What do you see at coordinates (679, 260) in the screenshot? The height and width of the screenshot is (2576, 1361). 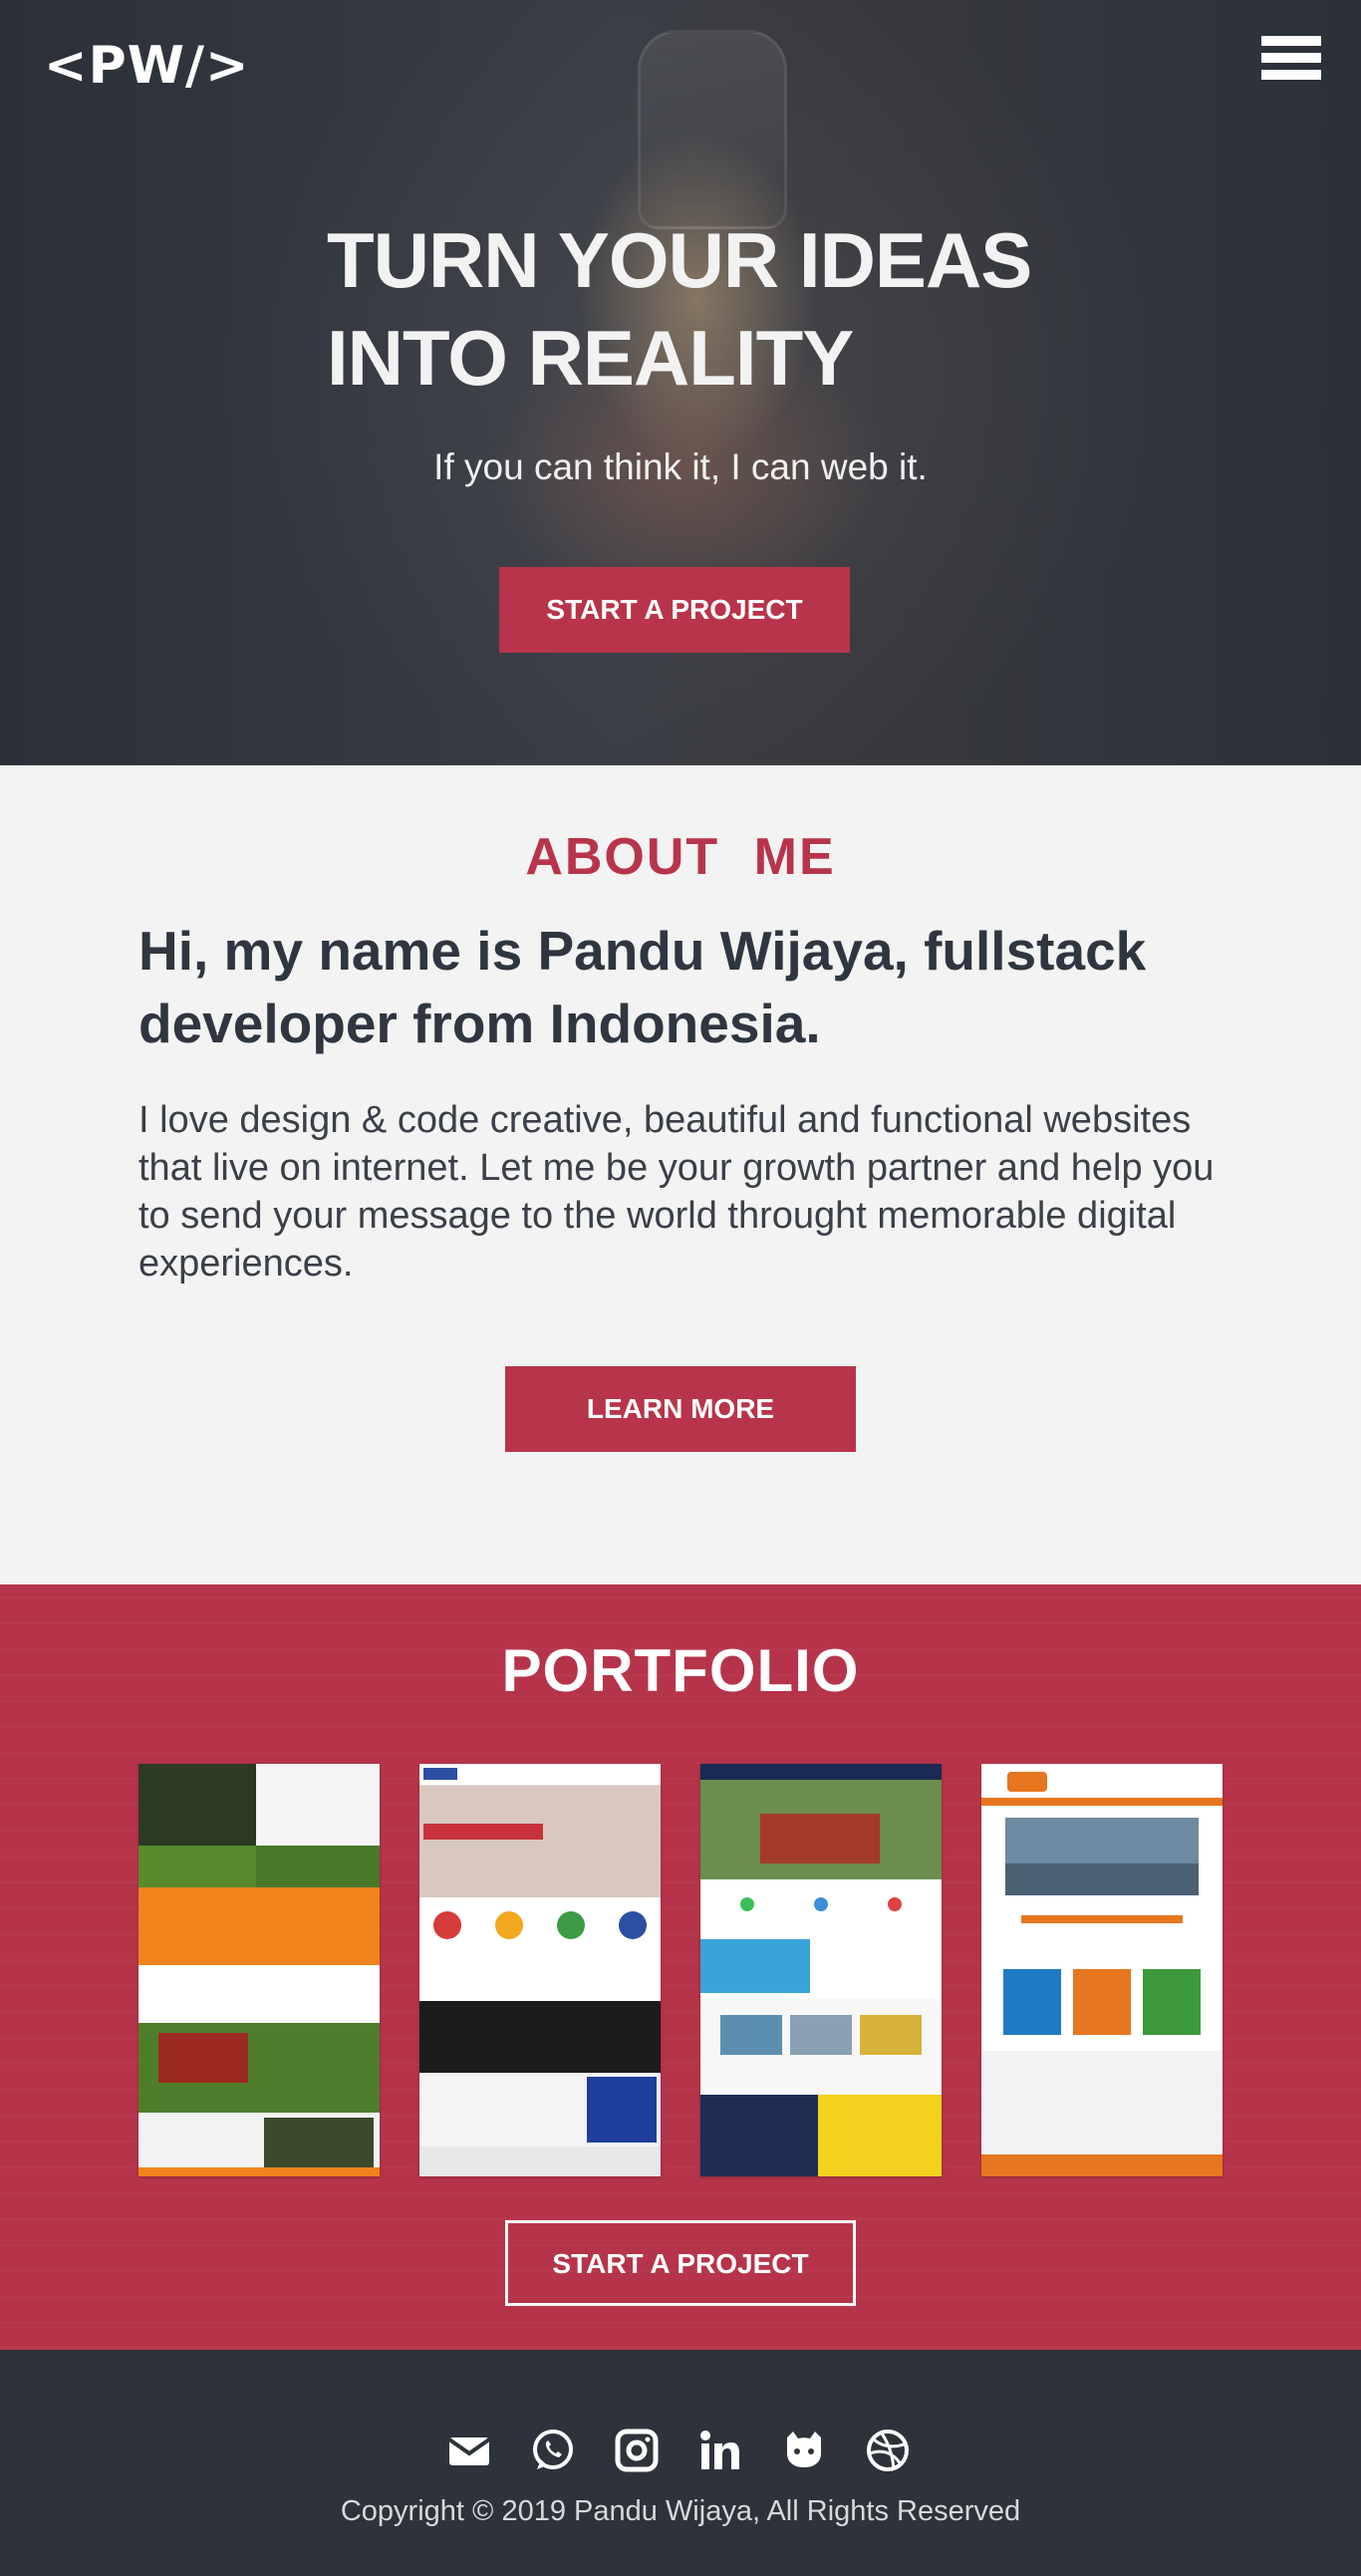 I see `hero-title-line-1: TURN YOUR IDEAS` at bounding box center [679, 260].